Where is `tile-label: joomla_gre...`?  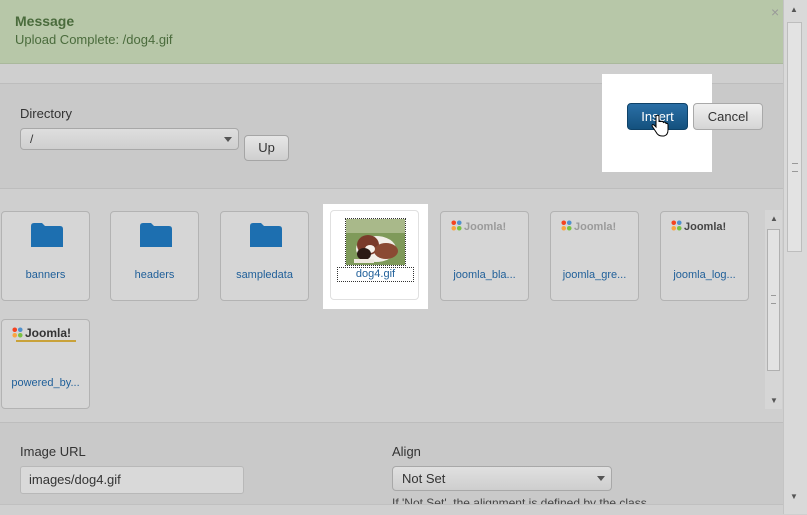
tile-label: joomla_gre... is located at coordinates (594, 275).